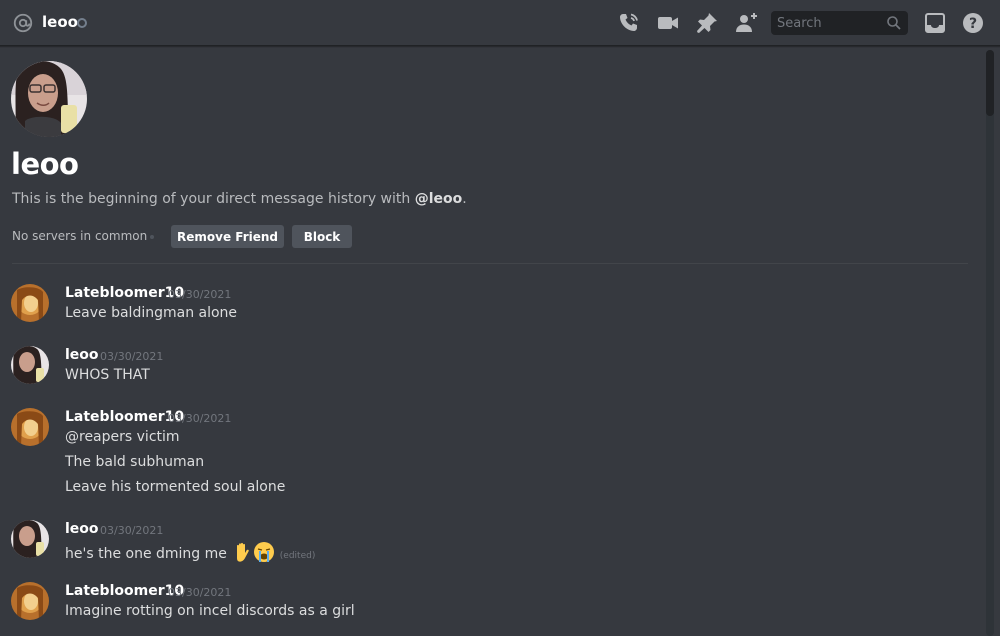 The height and width of the screenshot is (636, 1000). What do you see at coordinates (629, 23) in the screenshot?
I see `call-icon` at bounding box center [629, 23].